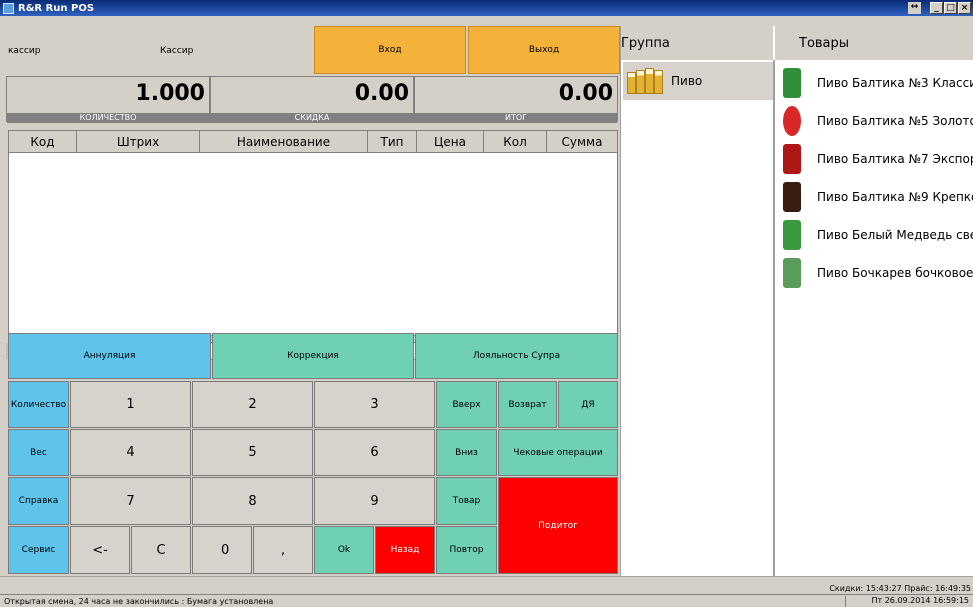  I want to click on back-button: Назад, so click(405, 550).